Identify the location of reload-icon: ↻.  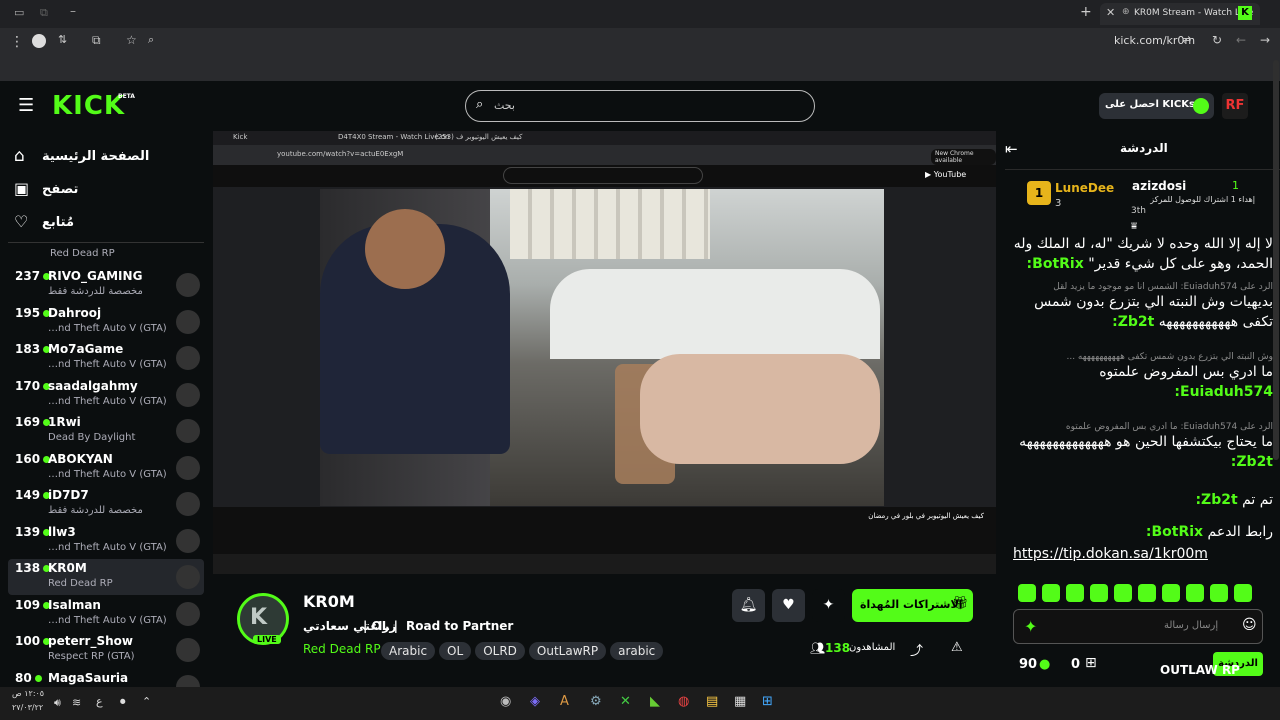
(1217, 40).